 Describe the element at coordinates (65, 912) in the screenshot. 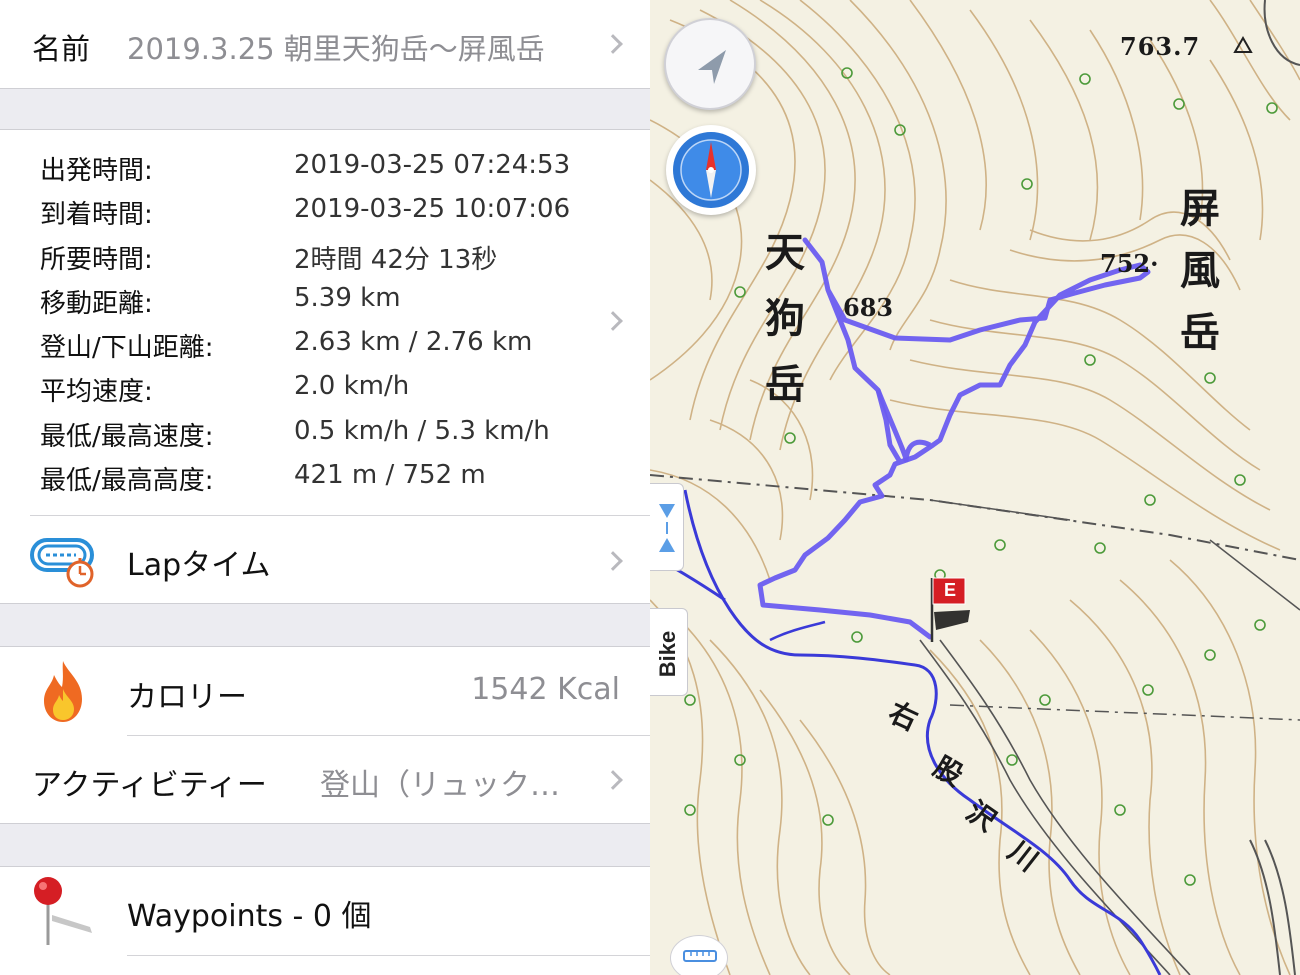

I see `pin-icon` at that location.